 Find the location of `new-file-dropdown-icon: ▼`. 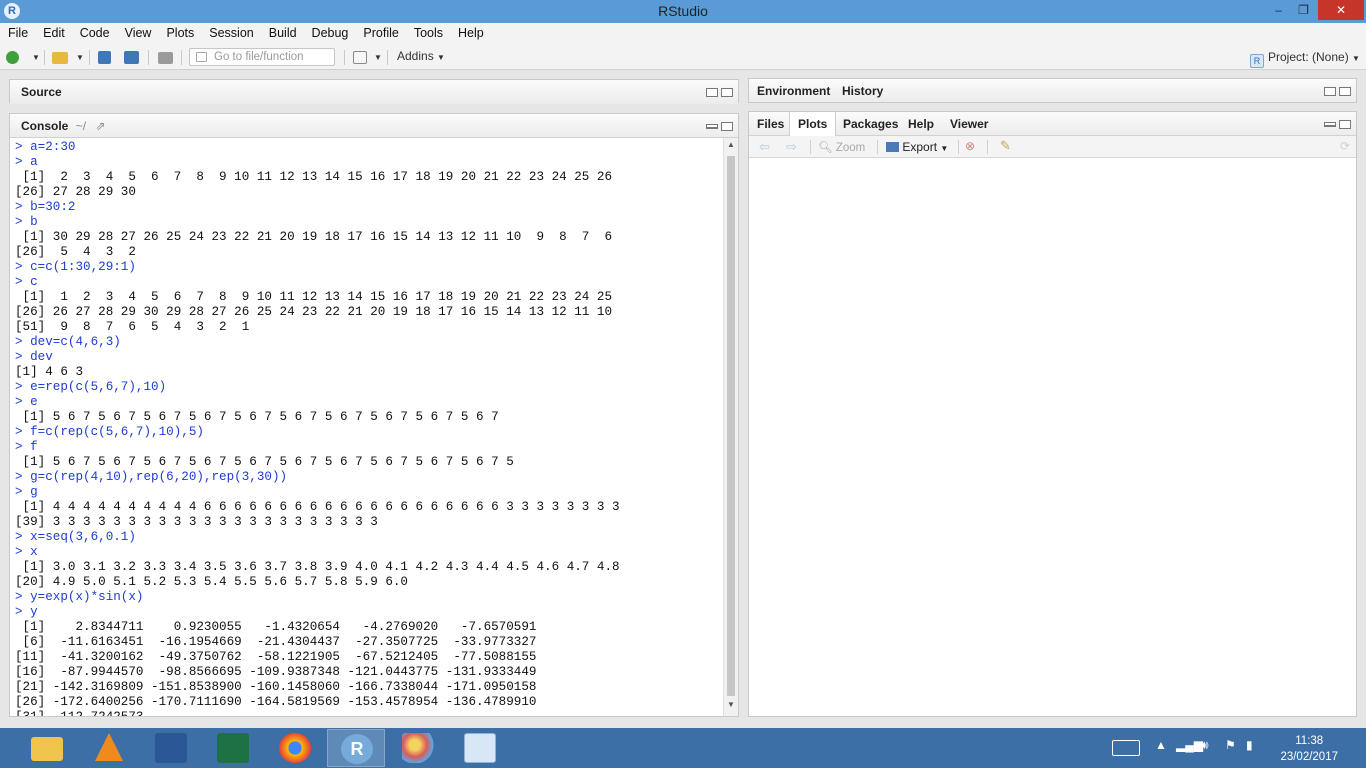

new-file-dropdown-icon: ▼ is located at coordinates (36, 61).